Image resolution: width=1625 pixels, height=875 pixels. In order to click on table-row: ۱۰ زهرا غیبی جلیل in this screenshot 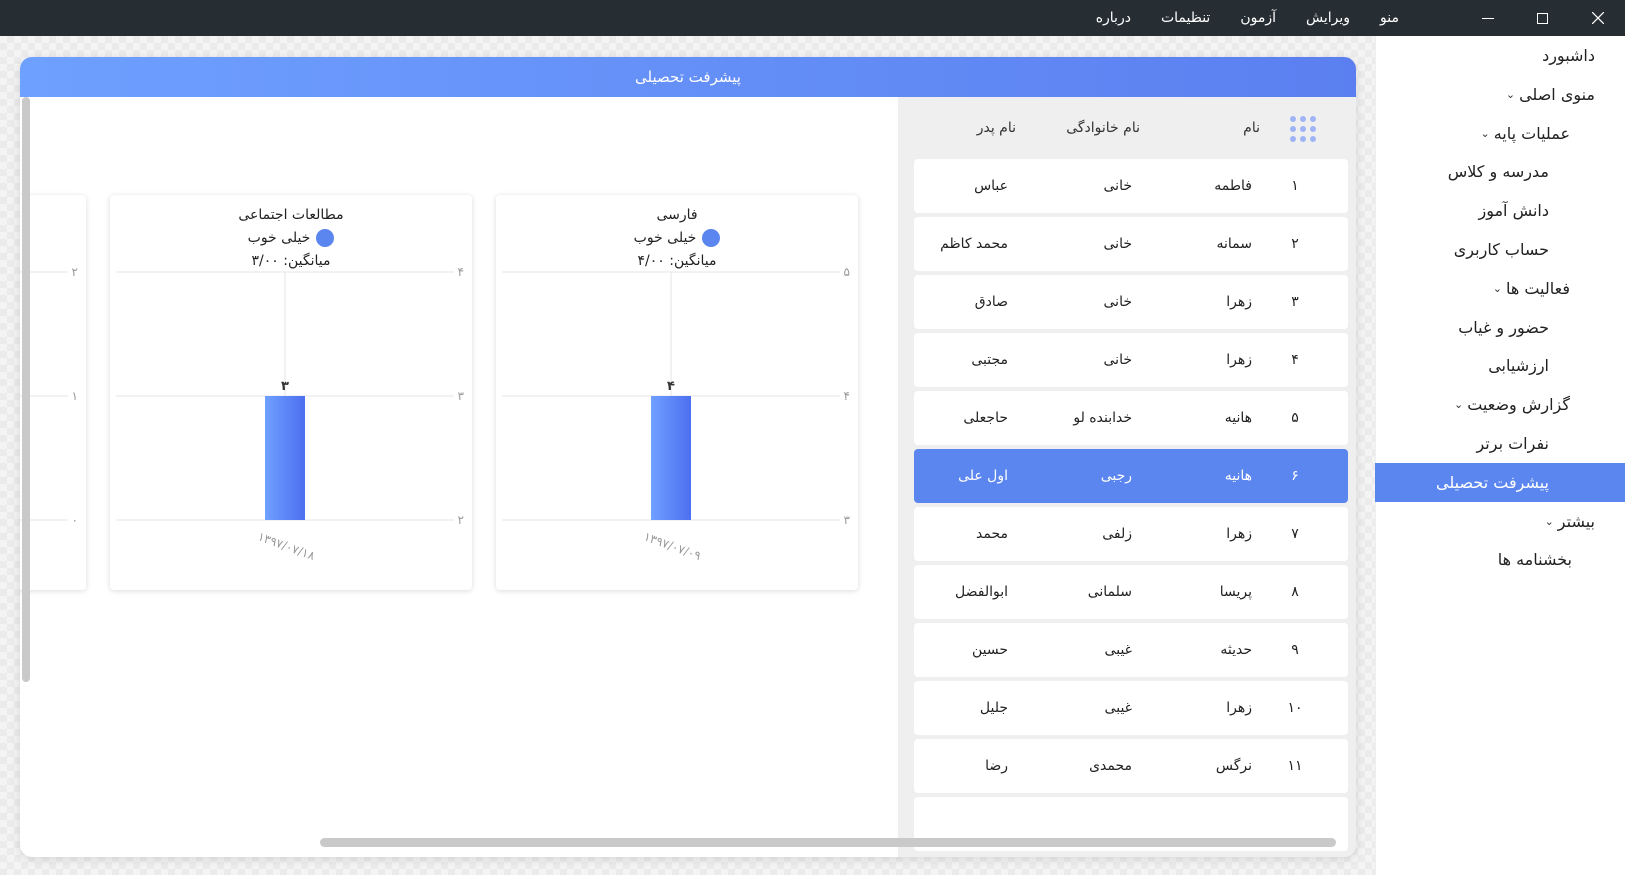, I will do `click(1131, 708)`.